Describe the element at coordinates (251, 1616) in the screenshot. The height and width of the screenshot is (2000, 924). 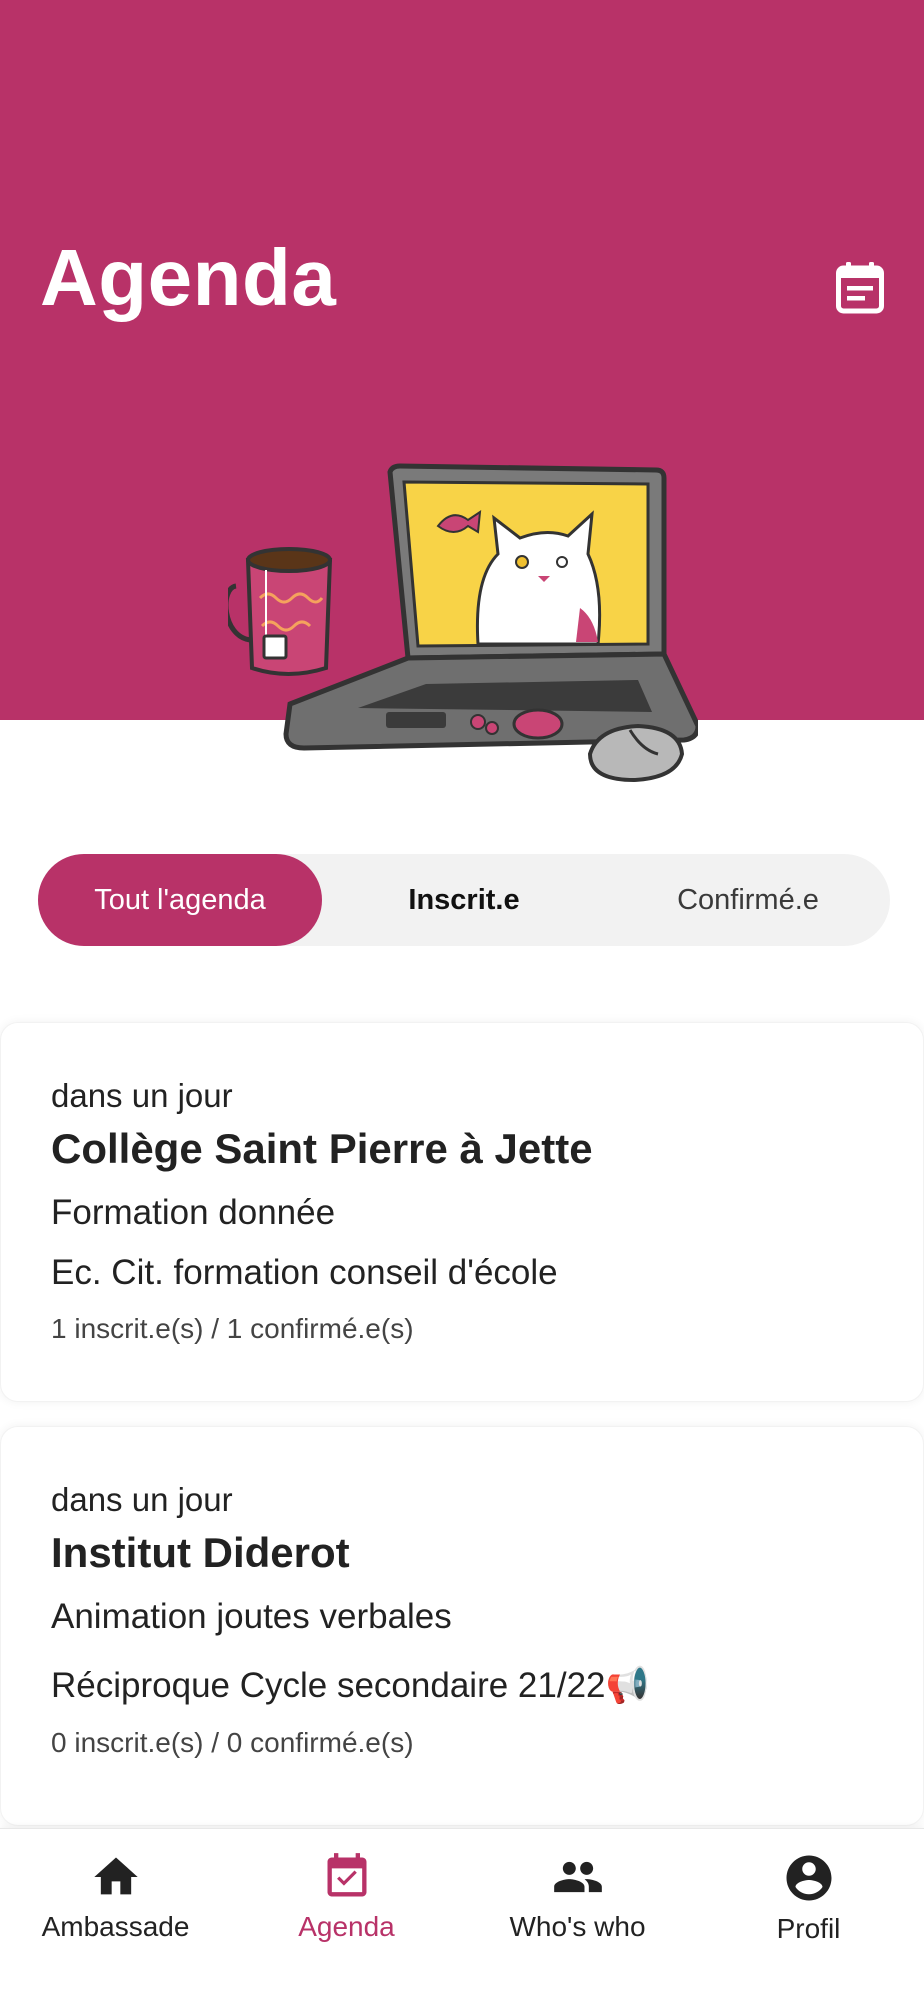
I see `event-type: Animation joutes verbales` at that location.